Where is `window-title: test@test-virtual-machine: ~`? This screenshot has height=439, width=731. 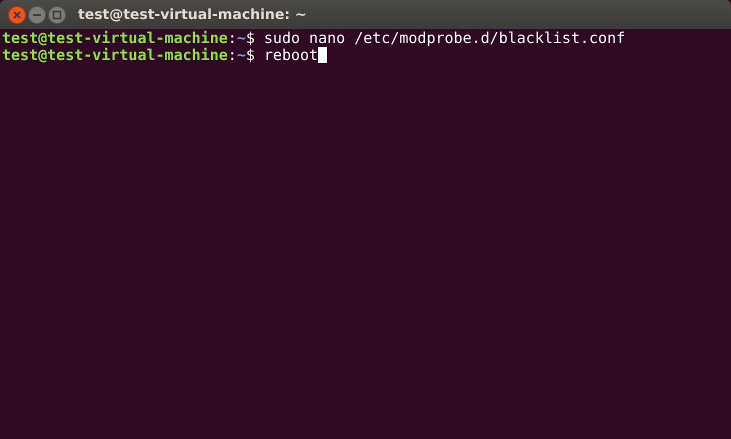
window-title: test@test-virtual-machine: ~ is located at coordinates (192, 14).